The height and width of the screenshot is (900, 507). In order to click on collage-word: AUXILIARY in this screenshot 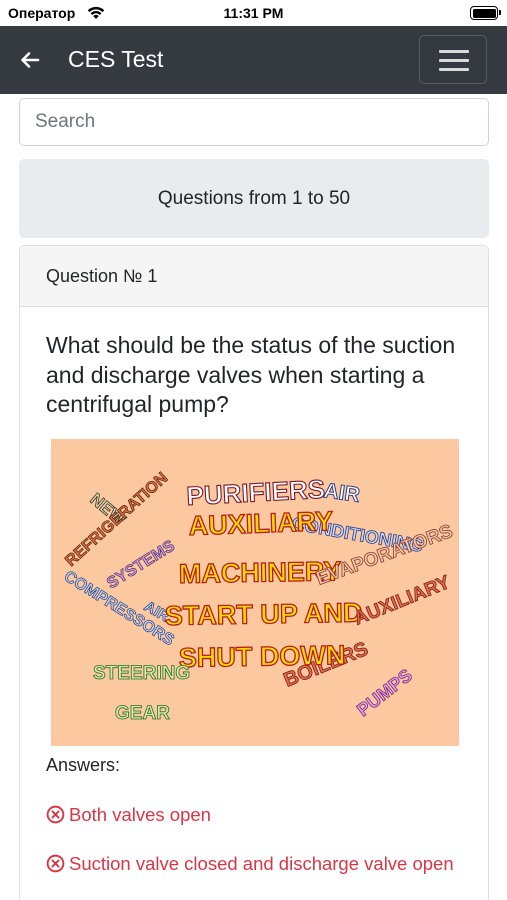, I will do `click(260, 523)`.